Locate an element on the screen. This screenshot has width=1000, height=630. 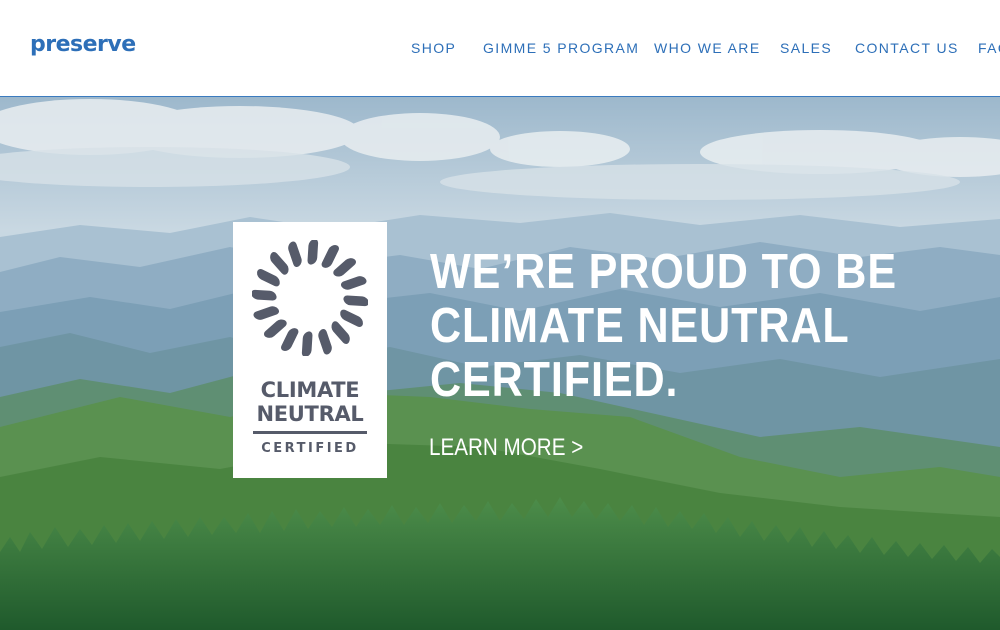
nav-who-we-are: WHO WE ARE is located at coordinates (707, 48).